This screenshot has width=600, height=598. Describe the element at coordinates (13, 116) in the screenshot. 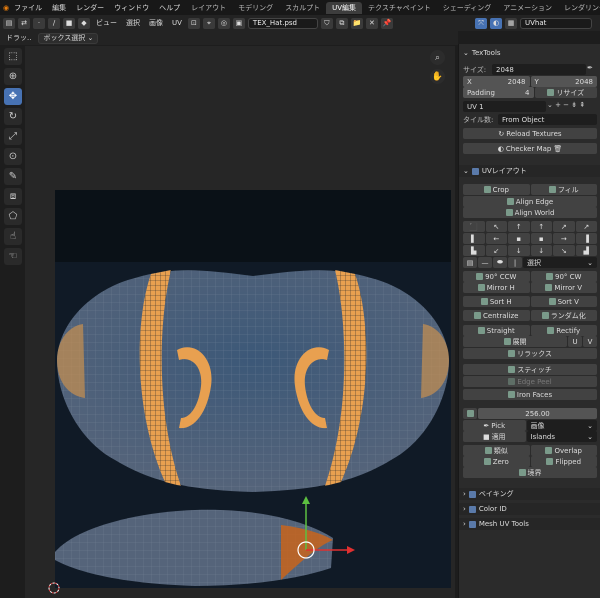

I see `rotate-tool-icon: ↻` at that location.